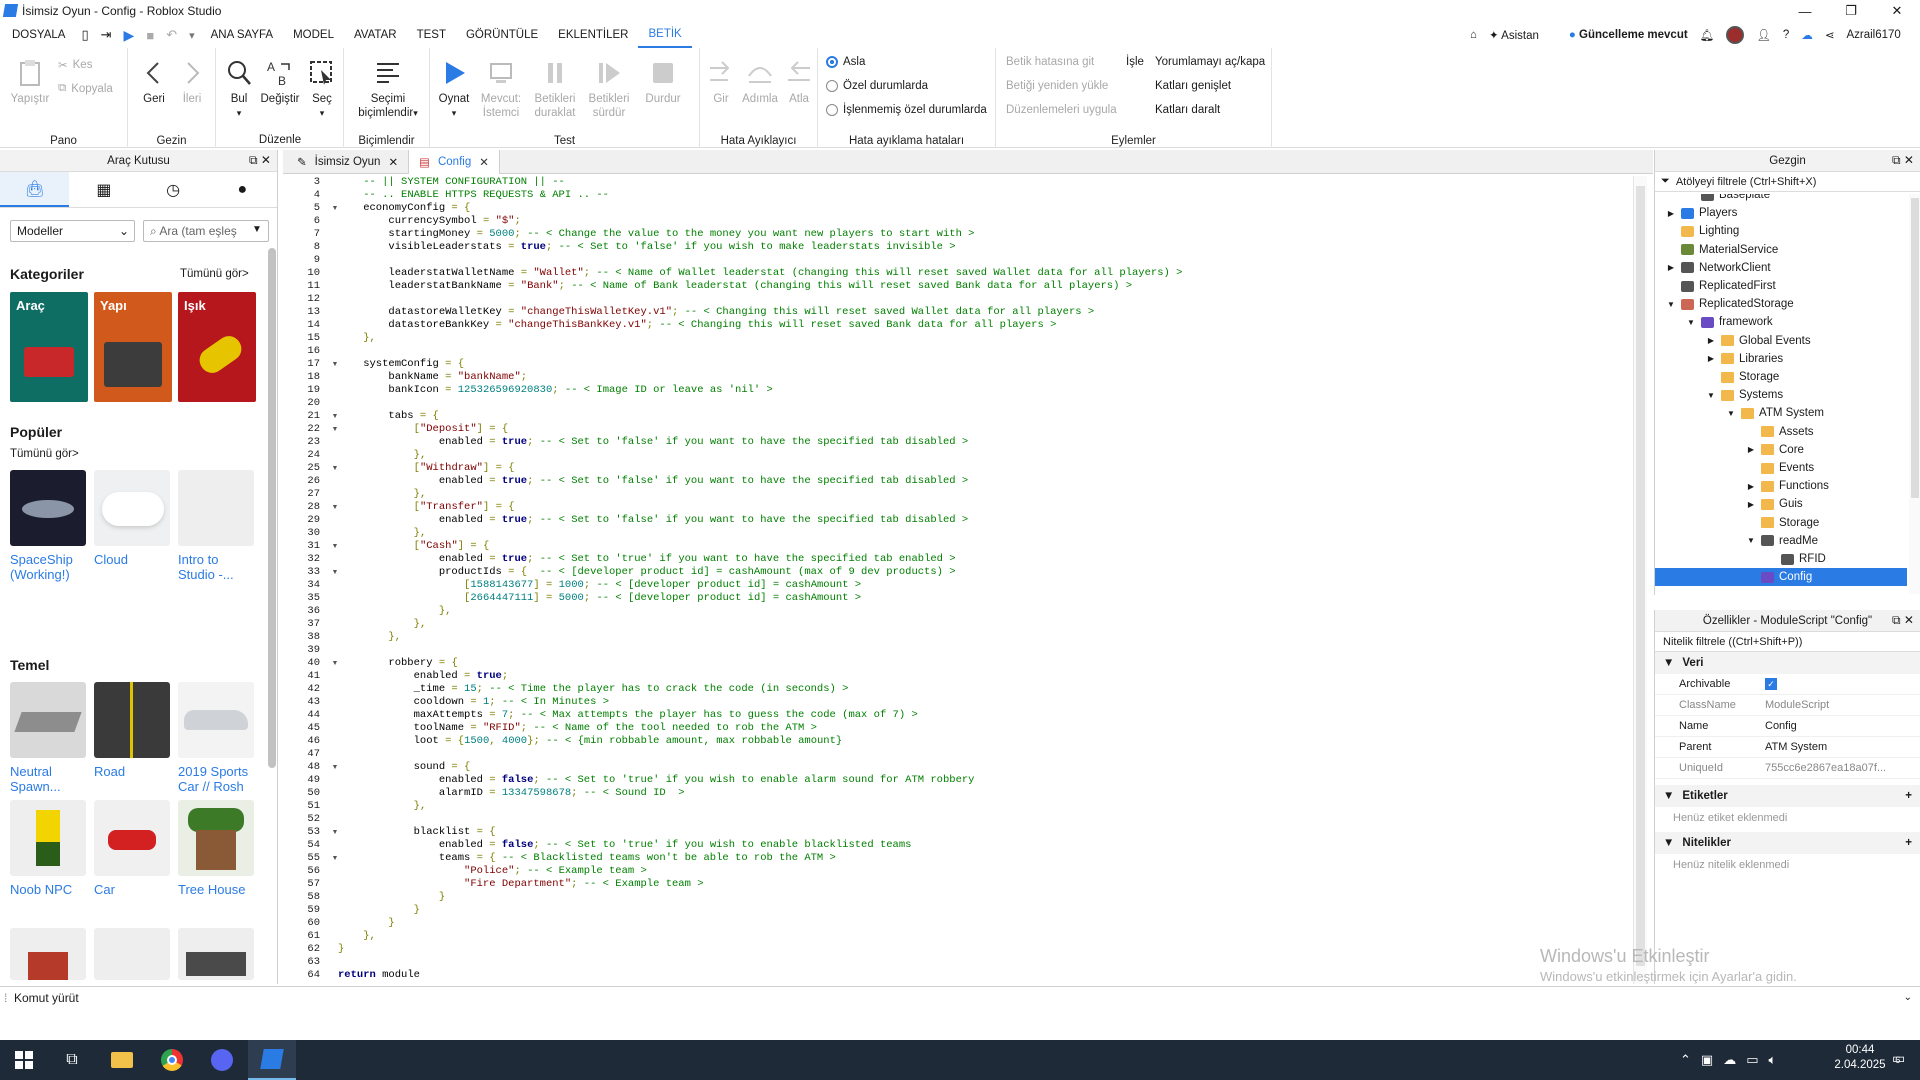  I want to click on clock: 00:44 2.04.2025, so click(1860, 1057).